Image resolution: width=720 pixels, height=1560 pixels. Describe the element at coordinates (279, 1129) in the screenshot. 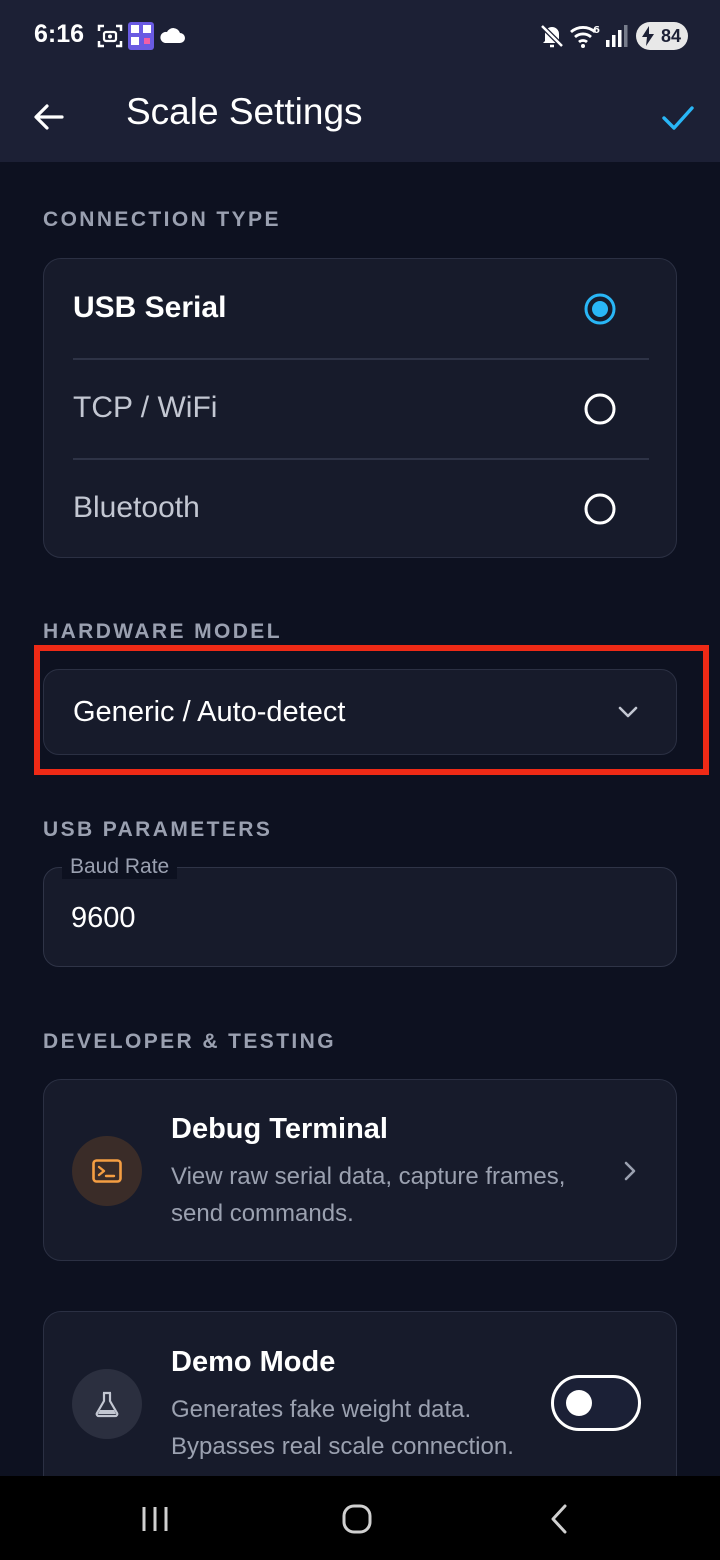

I see `debug-terminal-title: Debug Terminal` at that location.